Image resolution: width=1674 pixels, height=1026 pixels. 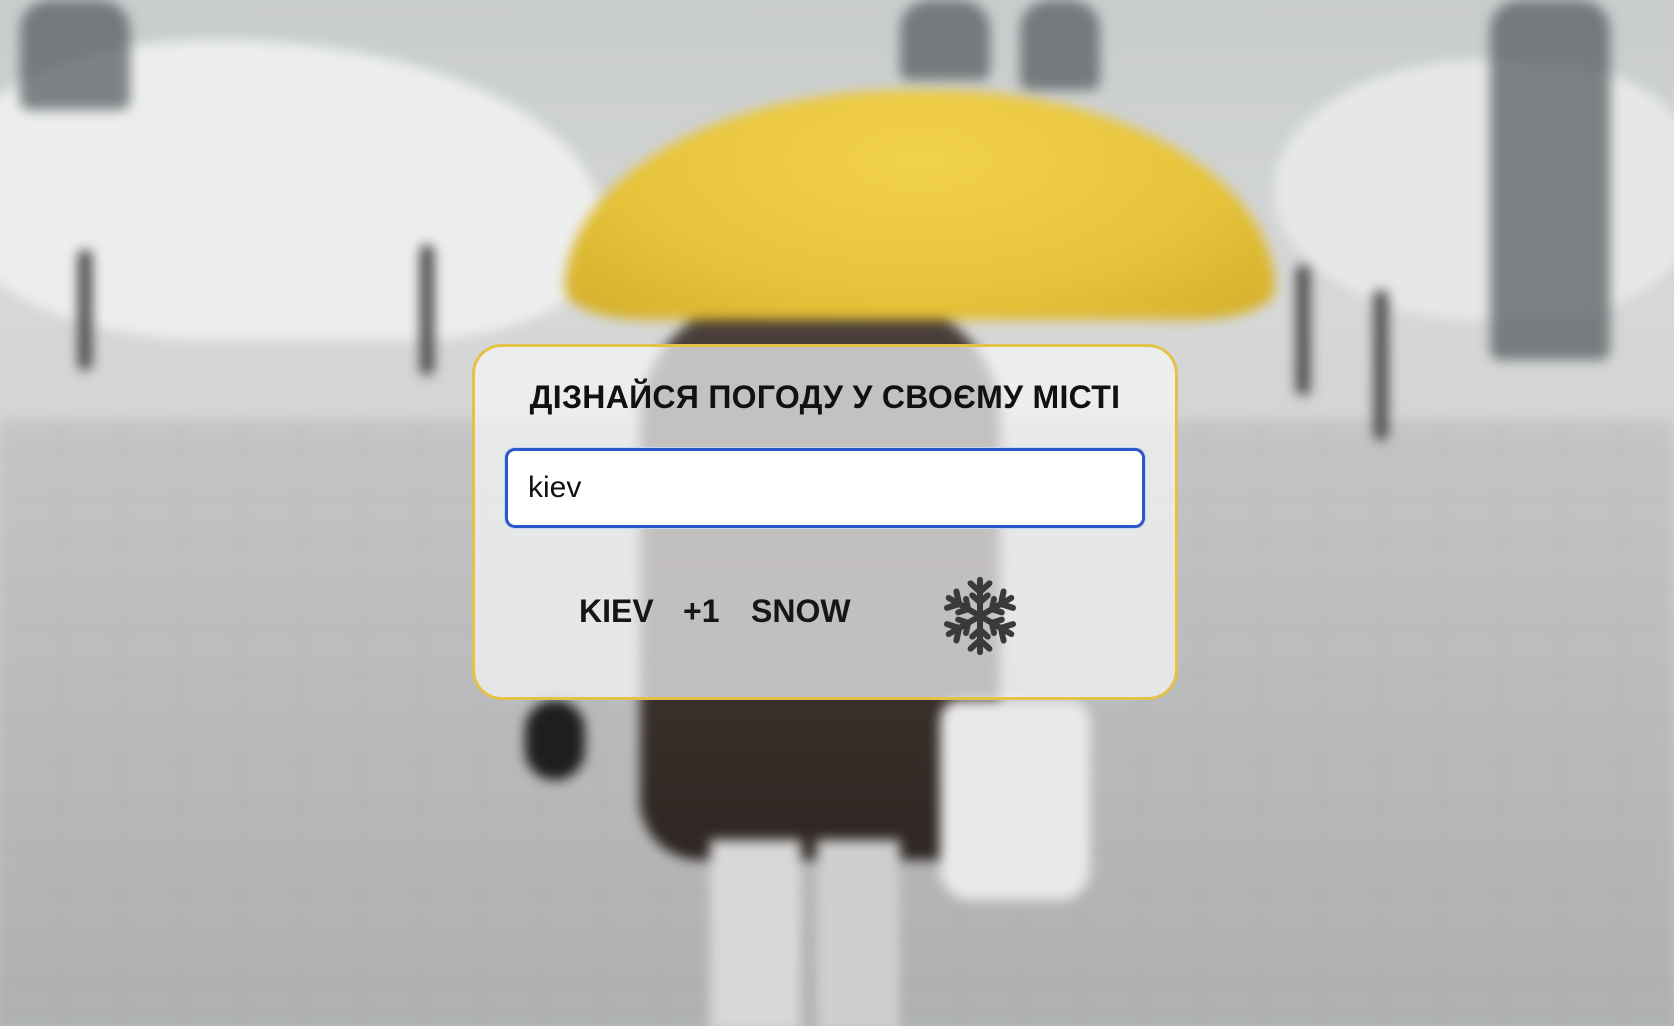 What do you see at coordinates (801, 611) in the screenshot?
I see `result-description: SNOW` at bounding box center [801, 611].